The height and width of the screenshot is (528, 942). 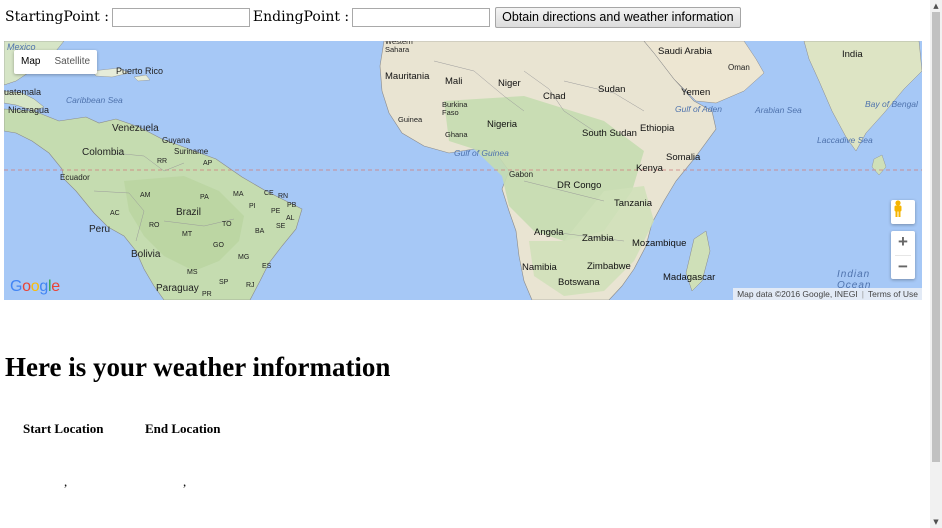 I want to click on map-label-somalia: Somalia, so click(x=683, y=157).